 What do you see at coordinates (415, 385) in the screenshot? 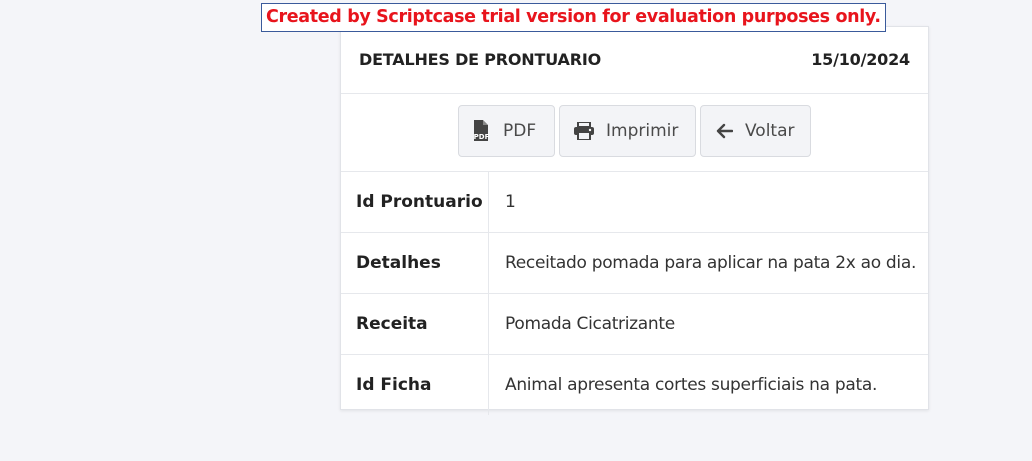
I see `field-label: Id Ficha` at bounding box center [415, 385].